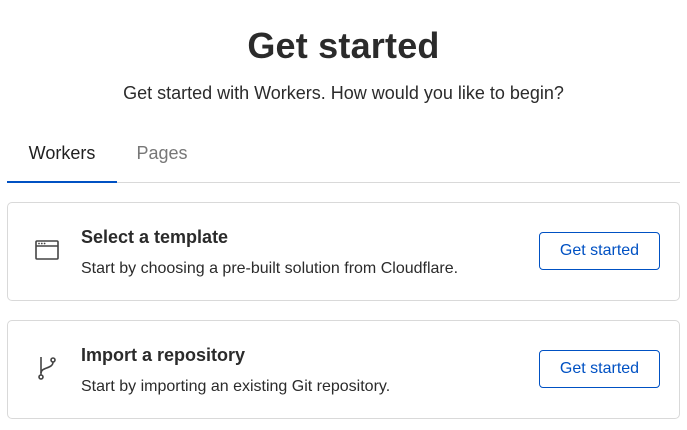 This screenshot has width=687, height=430. Describe the element at coordinates (343, 157) in the screenshot. I see `tab-bar: Workers Pages` at that location.